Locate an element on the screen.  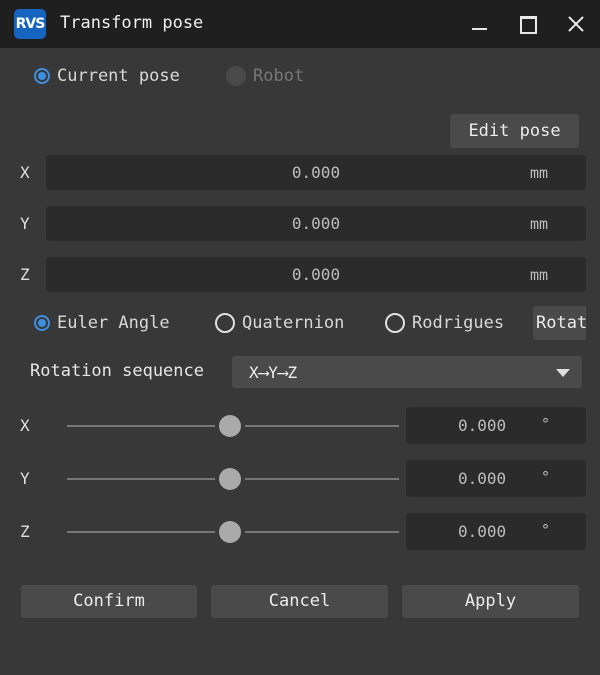
rotation-axis-label-x: X is located at coordinates (25, 425).